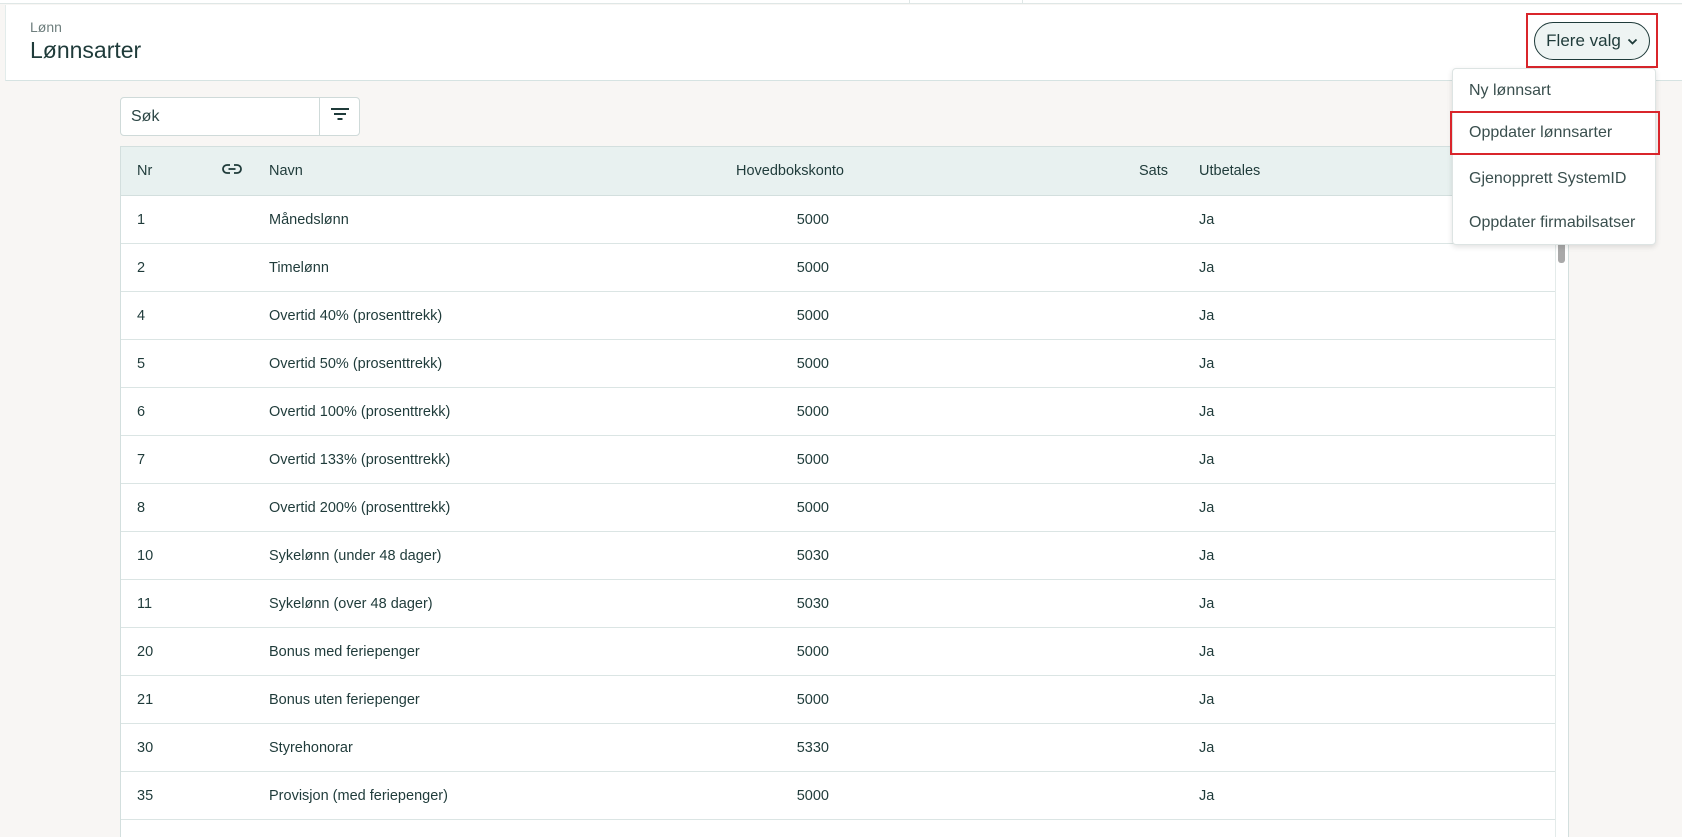 Image resolution: width=1682 pixels, height=837 pixels. Describe the element at coordinates (838, 460) in the screenshot. I see `table-row: 7 Overtid 133% (prosenttrekk) 5000 Ja` at that location.